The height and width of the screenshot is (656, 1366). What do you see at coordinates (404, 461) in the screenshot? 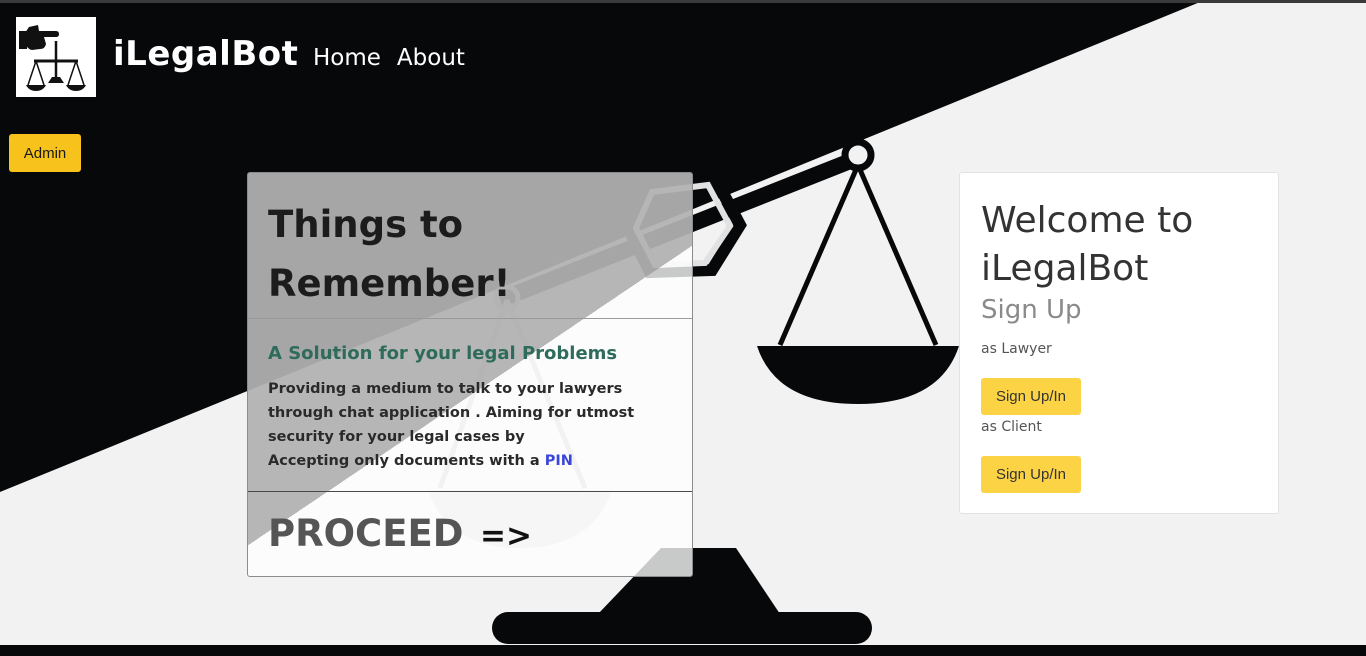
I see `description-text-2: Accepting only documents with a` at bounding box center [404, 461].